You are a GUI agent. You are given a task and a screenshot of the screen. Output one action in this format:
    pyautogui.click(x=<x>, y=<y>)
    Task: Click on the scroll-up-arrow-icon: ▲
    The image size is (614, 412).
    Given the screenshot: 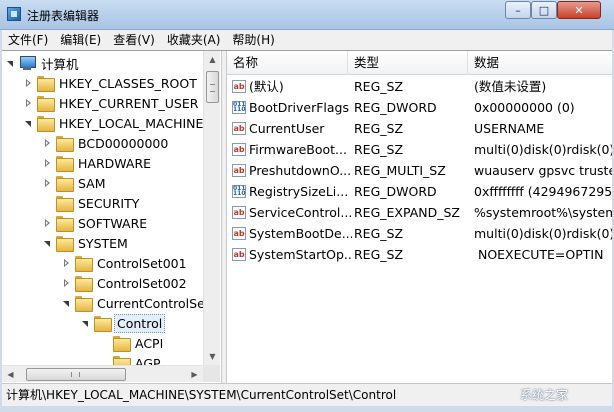 What is the action you would take?
    pyautogui.click(x=212, y=59)
    